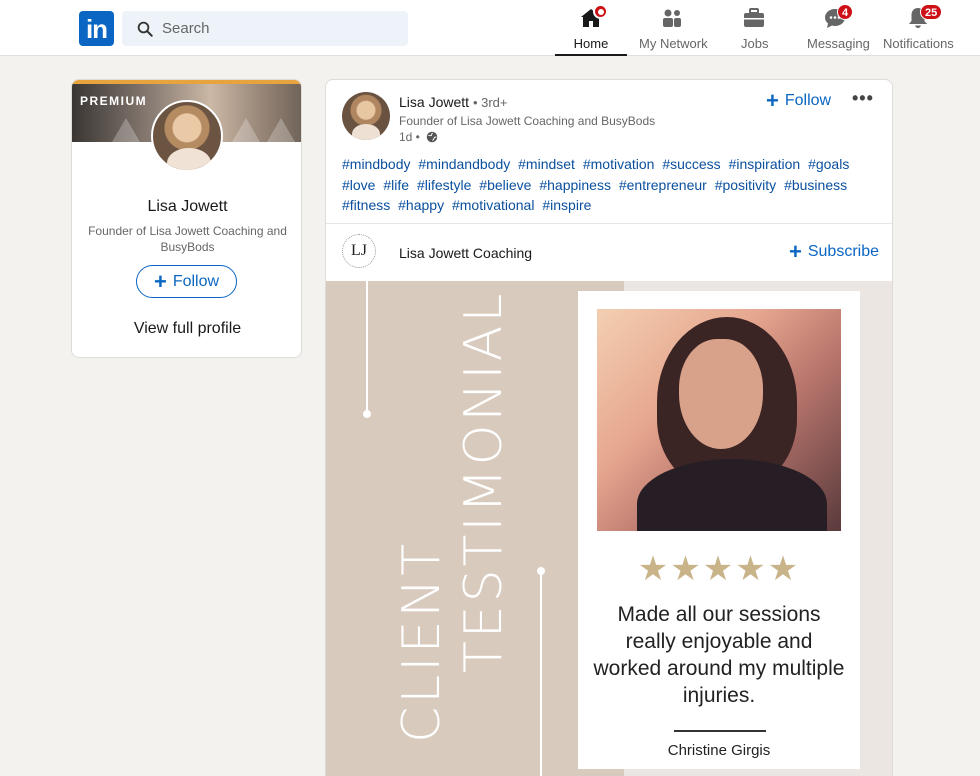 Image resolution: width=980 pixels, height=776 pixels. What do you see at coordinates (358, 185) in the screenshot?
I see `hashtag-link: #love` at bounding box center [358, 185].